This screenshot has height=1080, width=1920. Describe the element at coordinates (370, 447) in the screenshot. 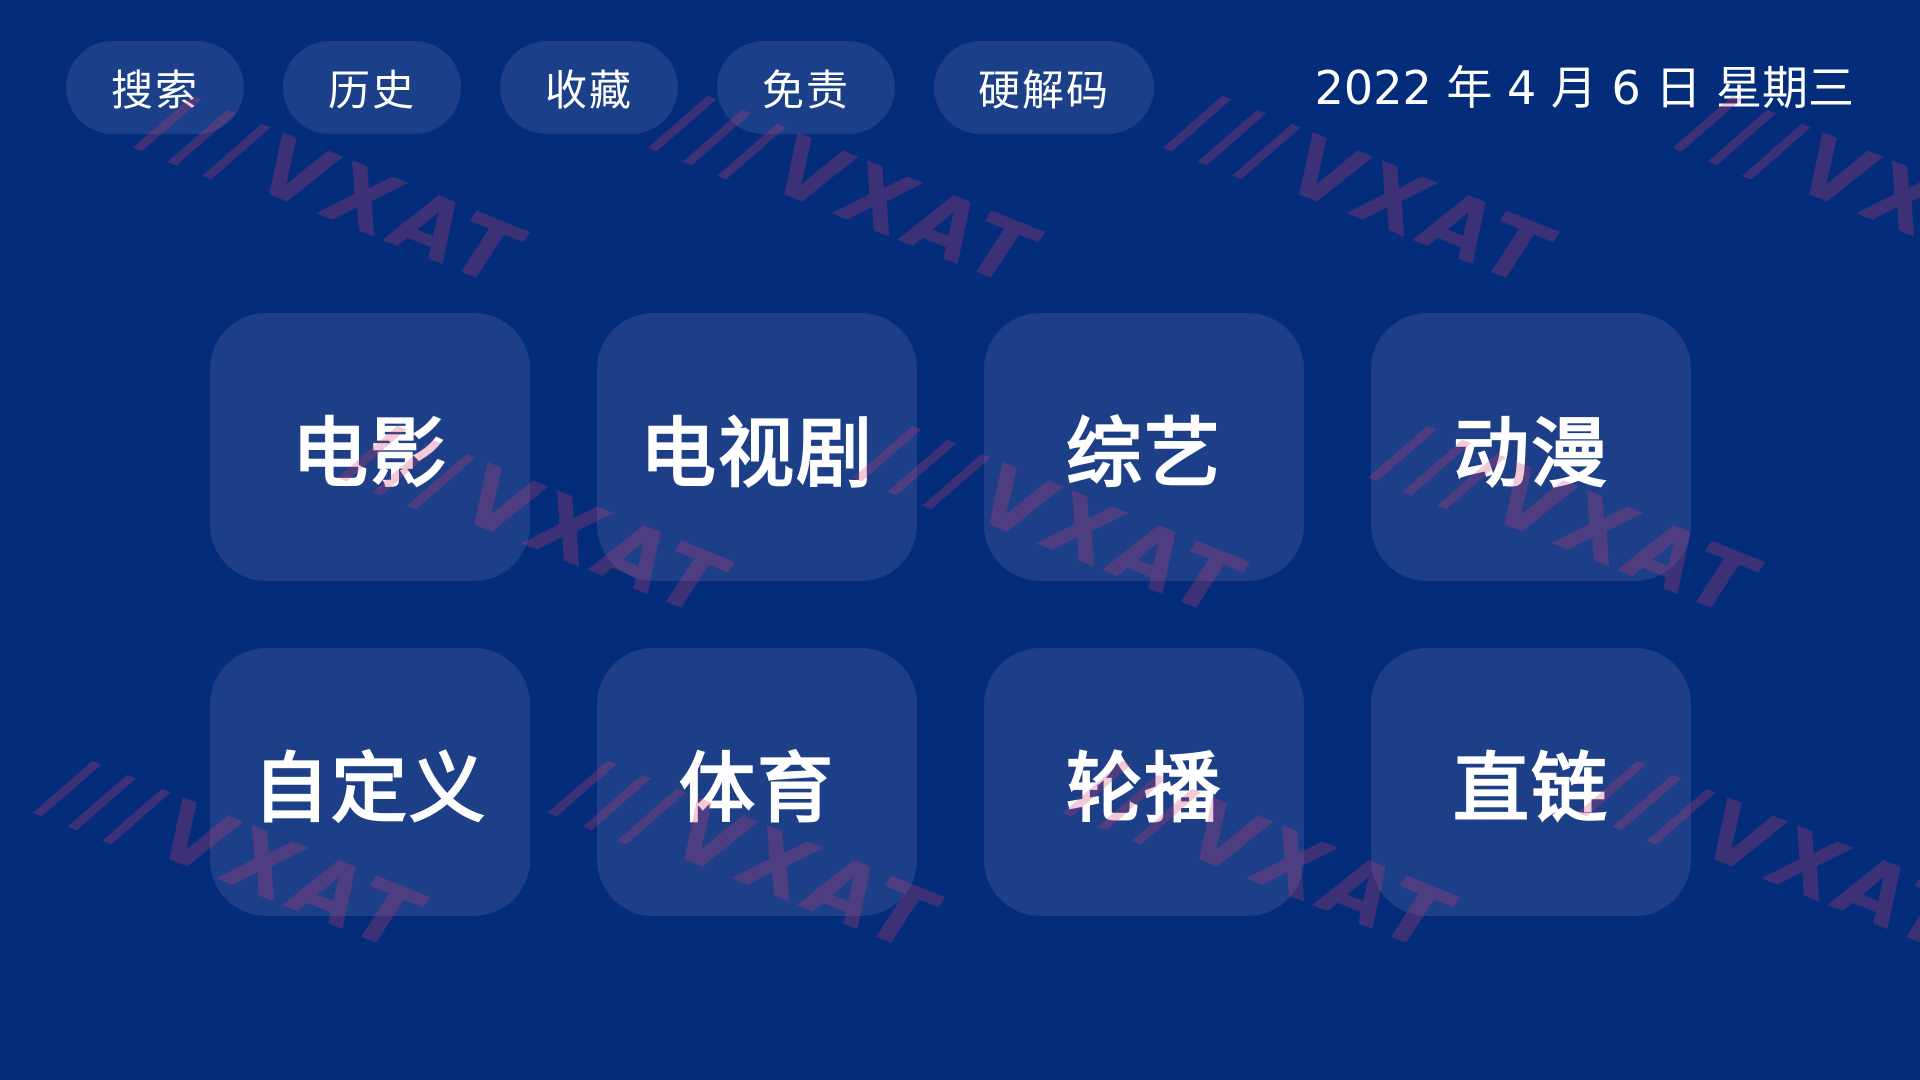

I see `category-tile-movies: 电影` at that location.